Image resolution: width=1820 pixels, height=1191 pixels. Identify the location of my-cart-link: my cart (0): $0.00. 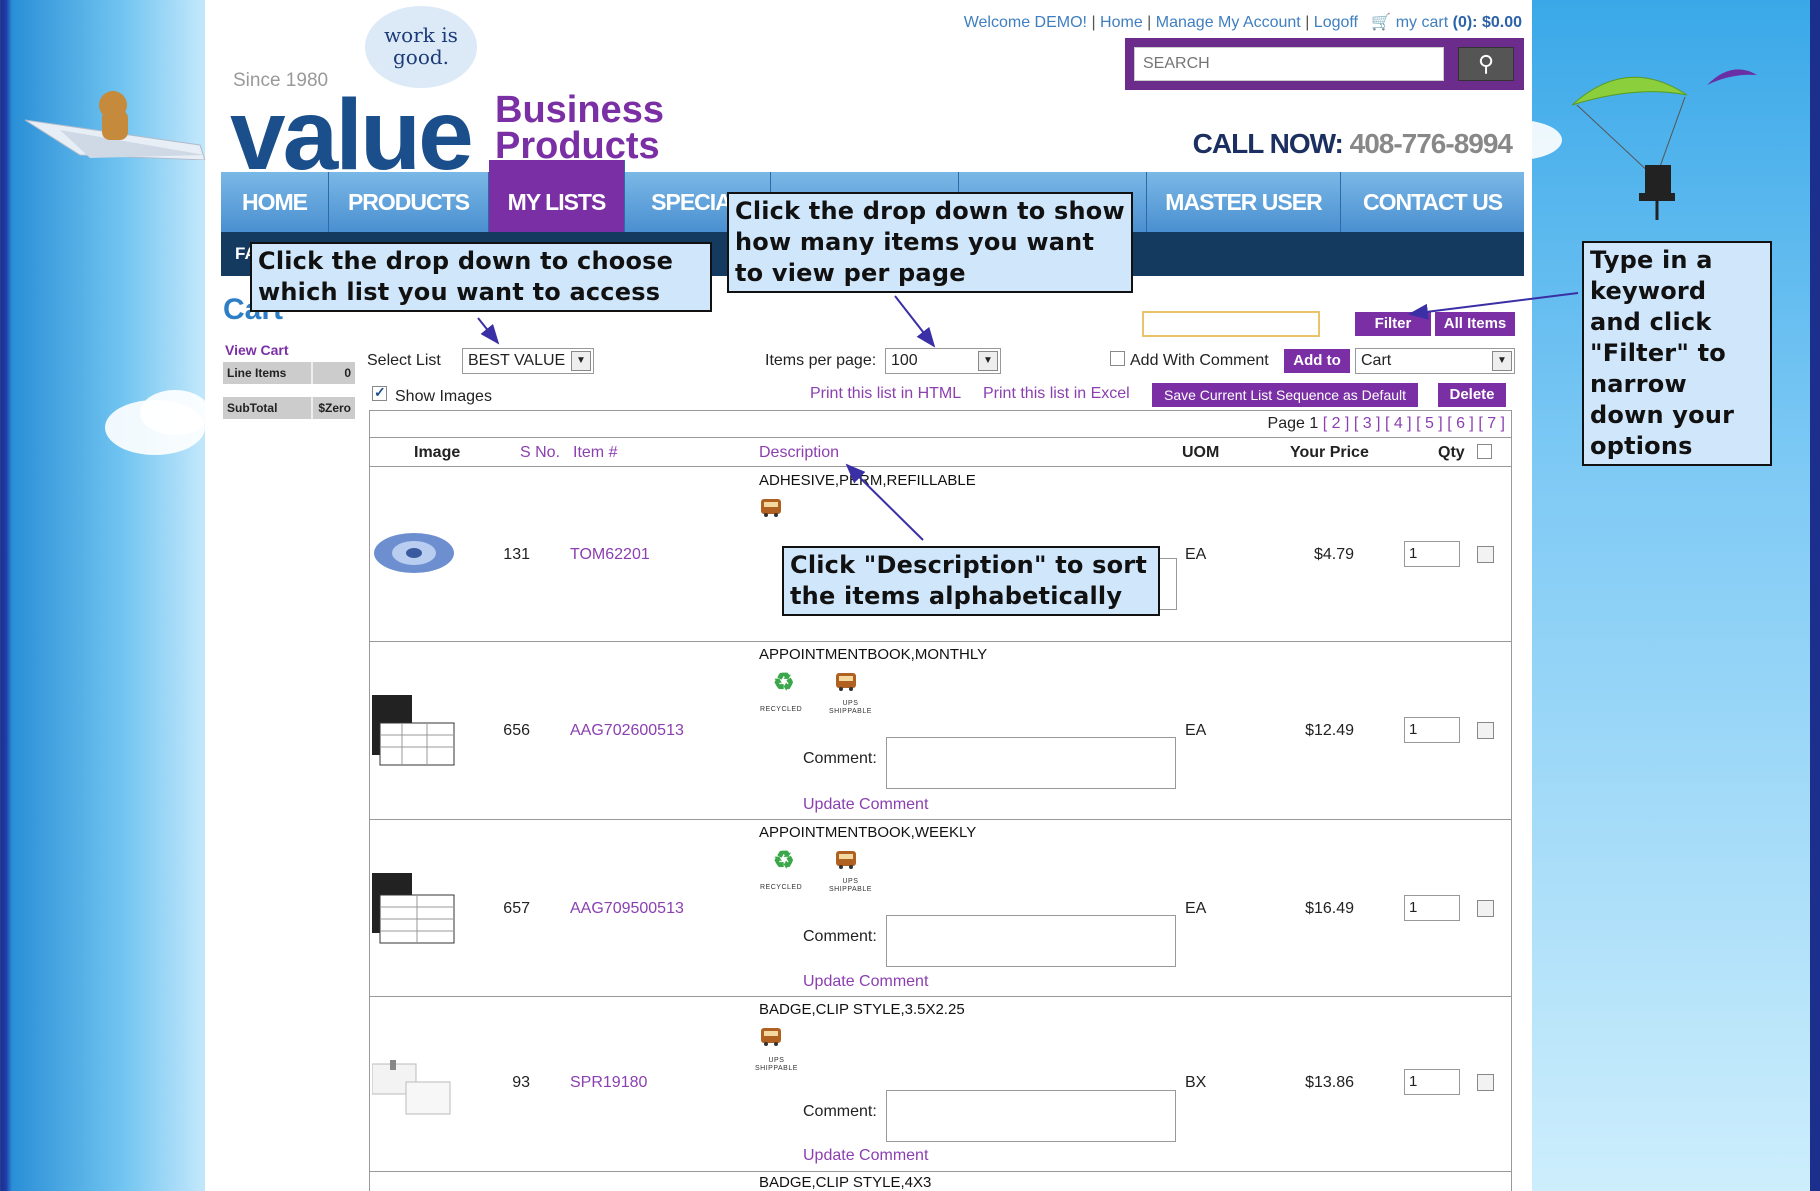
(1459, 22).